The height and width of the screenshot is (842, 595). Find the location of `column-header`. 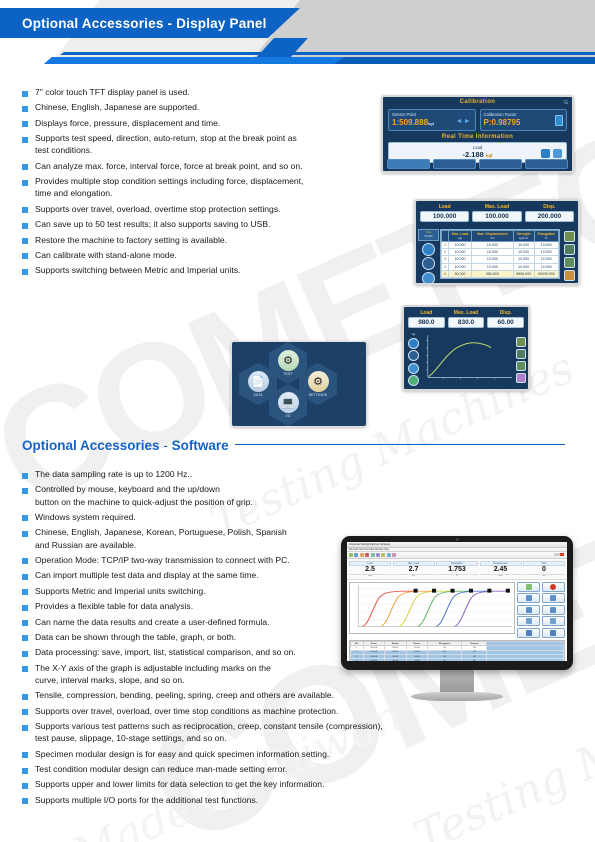

column-header is located at coordinates (445, 236).